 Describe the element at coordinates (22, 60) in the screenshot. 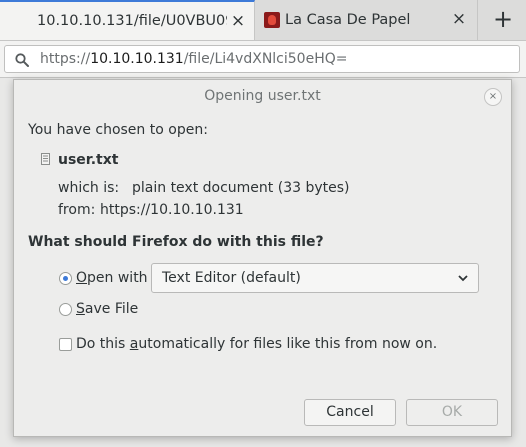

I see `search-icon` at that location.